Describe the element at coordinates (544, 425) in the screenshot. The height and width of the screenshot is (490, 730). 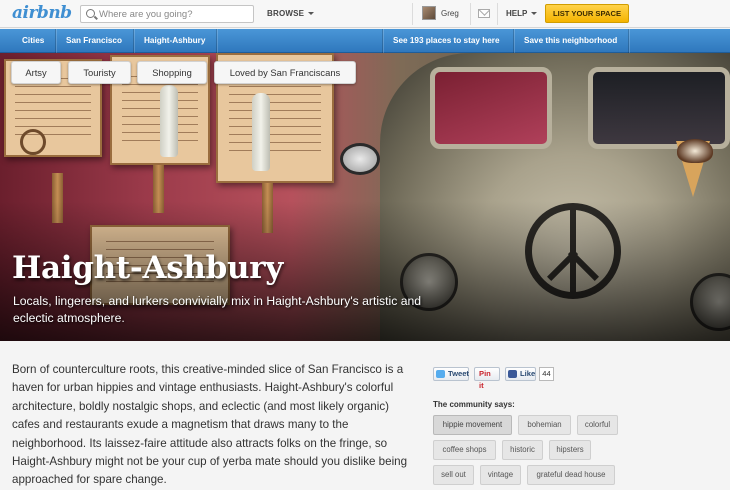
I see `community-tag: bohemian` at that location.